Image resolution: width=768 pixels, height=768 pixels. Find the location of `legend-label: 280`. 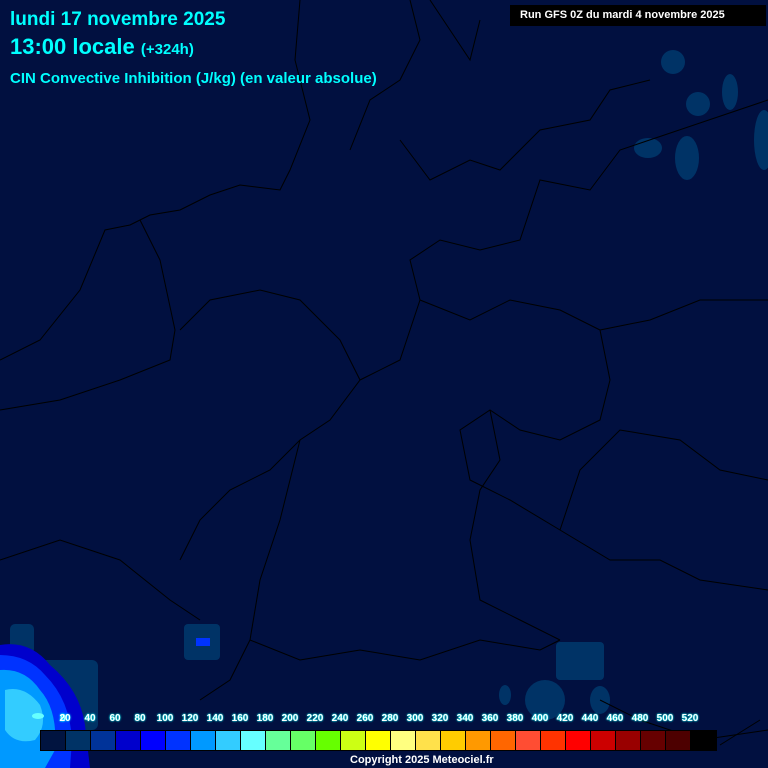

legend-label: 280 is located at coordinates (390, 718).